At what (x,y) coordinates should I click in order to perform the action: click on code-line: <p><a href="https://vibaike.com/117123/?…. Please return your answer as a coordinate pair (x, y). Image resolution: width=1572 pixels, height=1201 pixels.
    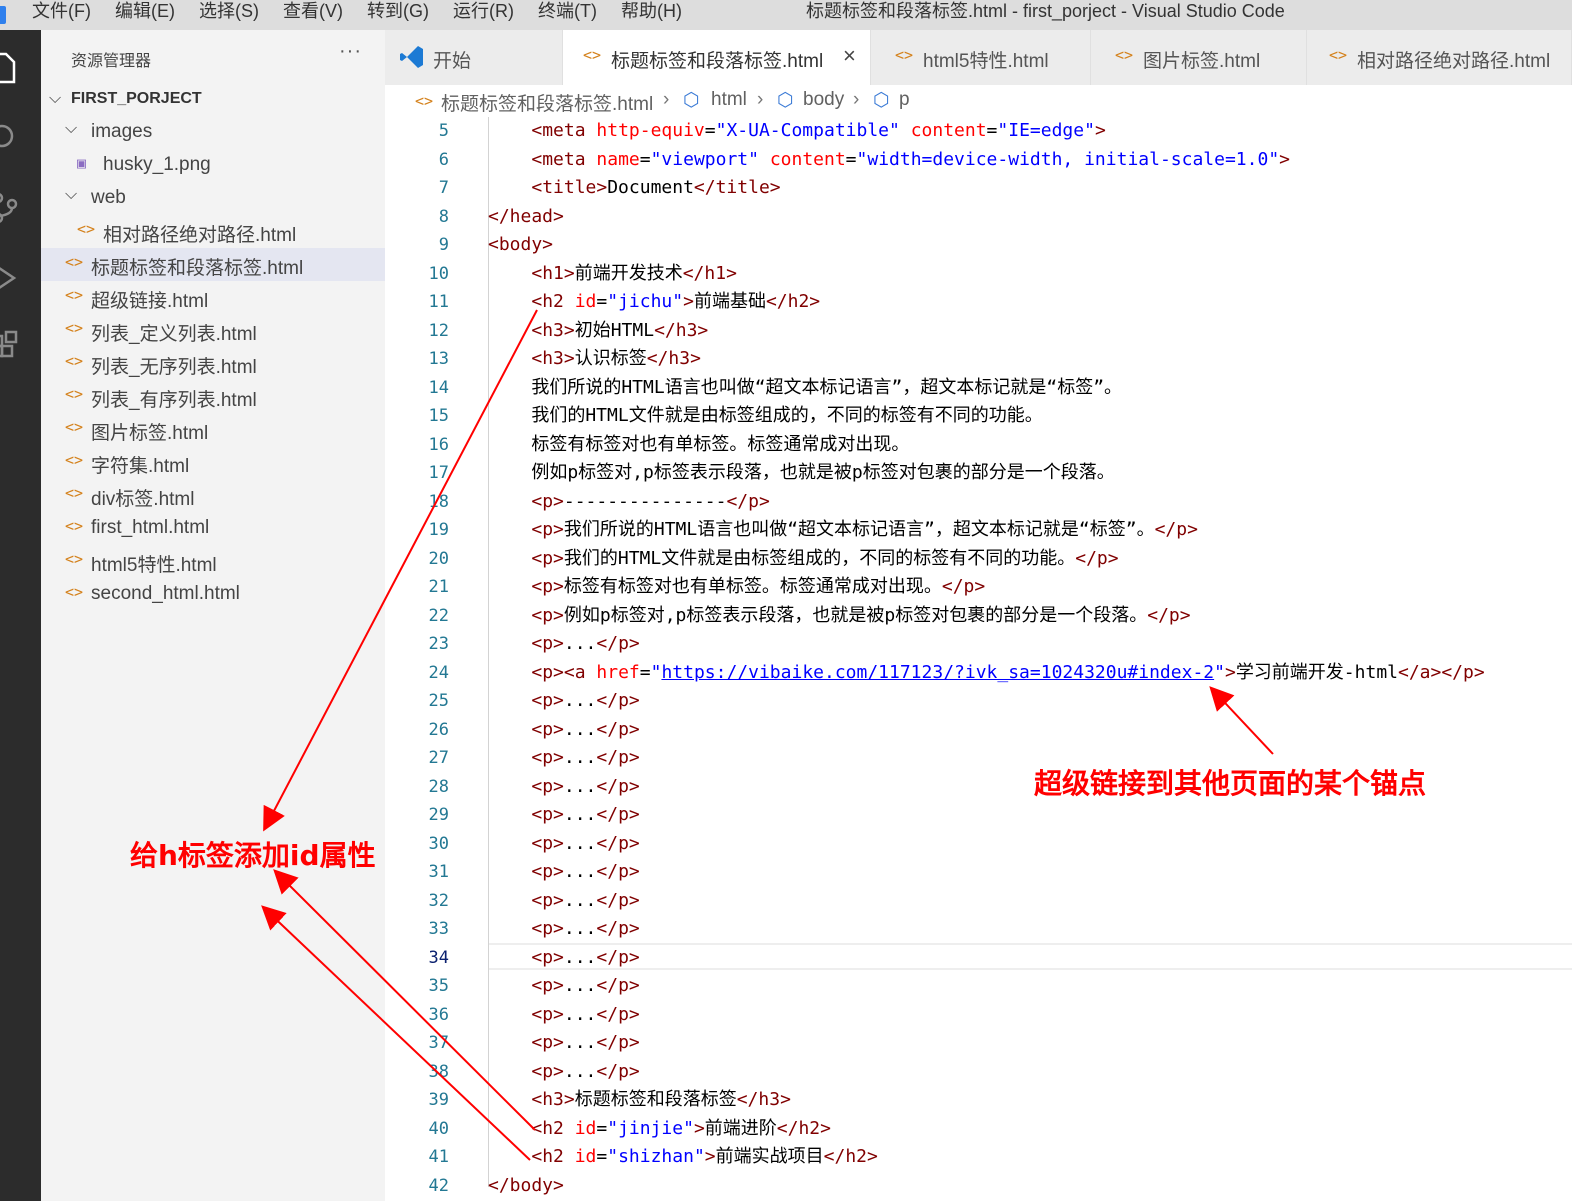
    Looking at the image, I should click on (986, 673).